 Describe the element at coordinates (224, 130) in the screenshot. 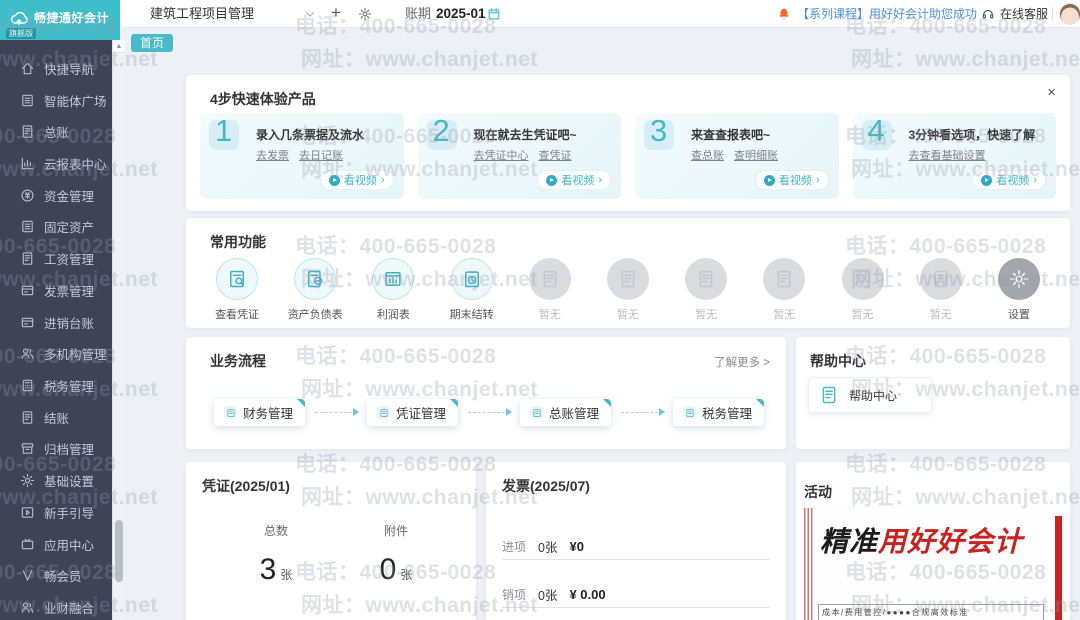

I see `step-number: 1` at that location.